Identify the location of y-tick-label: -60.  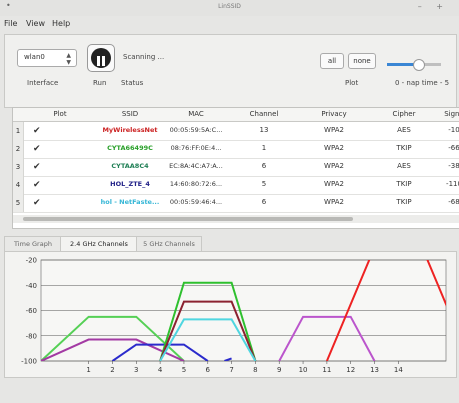
(31, 311).